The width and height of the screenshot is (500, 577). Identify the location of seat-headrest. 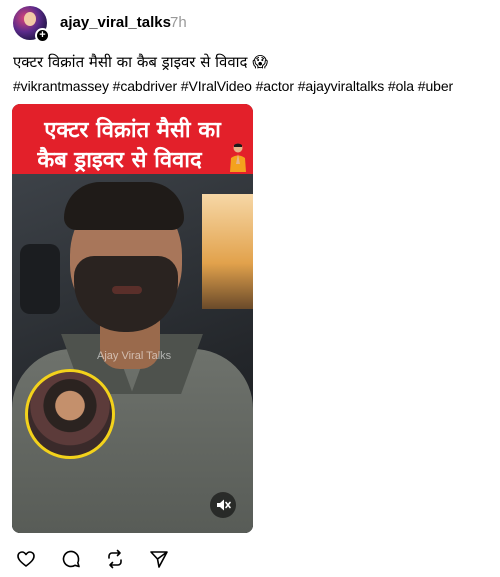
(40, 279).